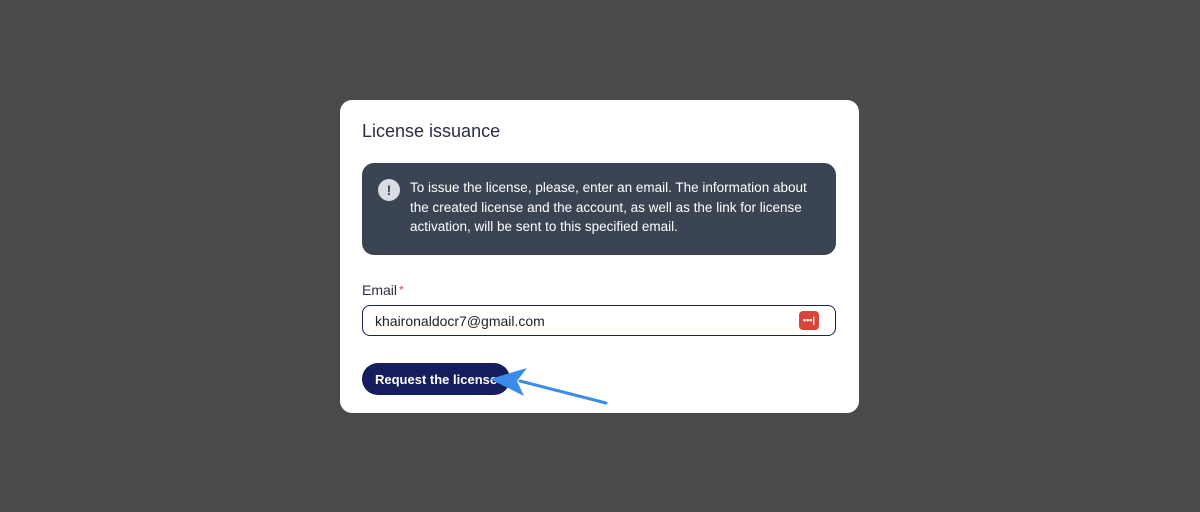  What do you see at coordinates (599, 290) in the screenshot?
I see `email-label-row: Email *` at bounding box center [599, 290].